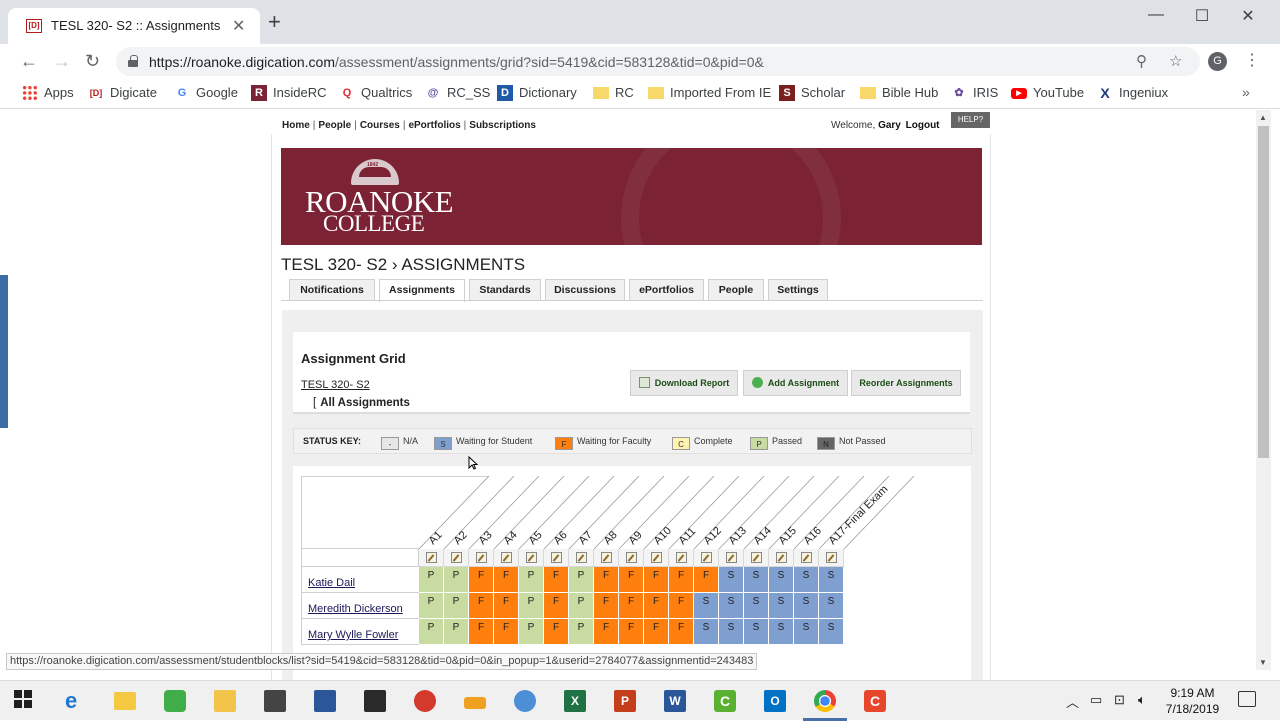  What do you see at coordinates (923, 125) in the screenshot?
I see `logout-link: Logout` at bounding box center [923, 125].